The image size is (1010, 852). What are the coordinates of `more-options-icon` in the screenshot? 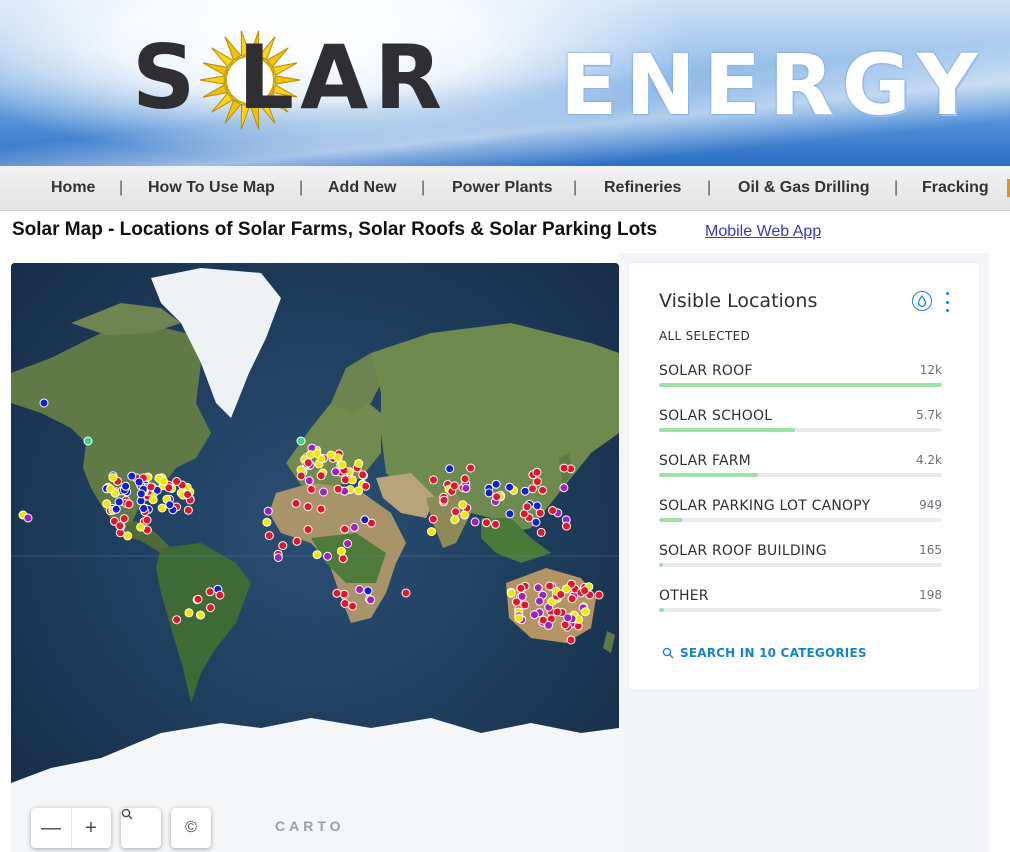 It's located at (947, 302).